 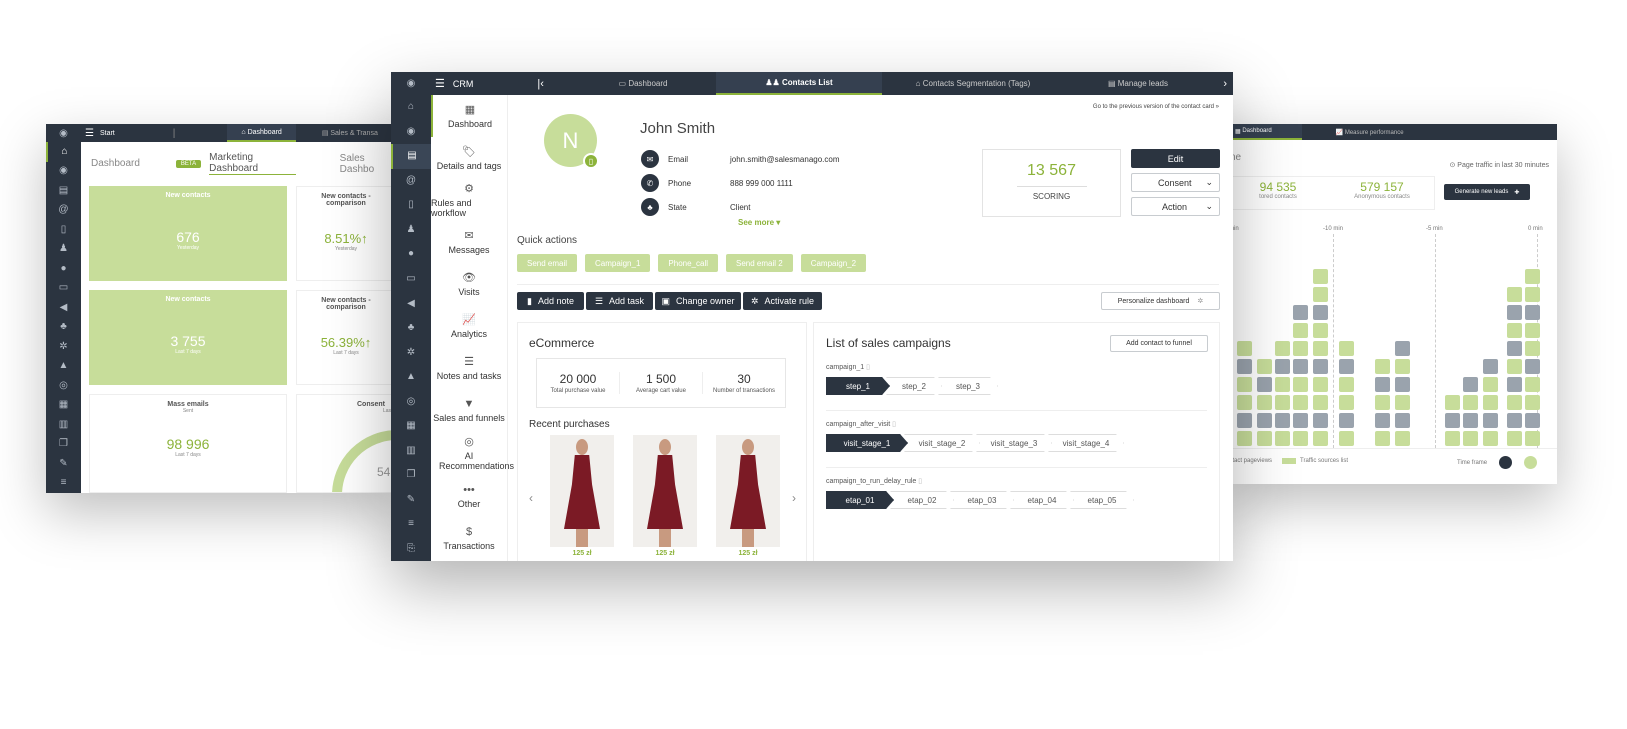 I want to click on tab-segmentation: ⌂ Contacts Segmentation (Tags), so click(x=973, y=83).